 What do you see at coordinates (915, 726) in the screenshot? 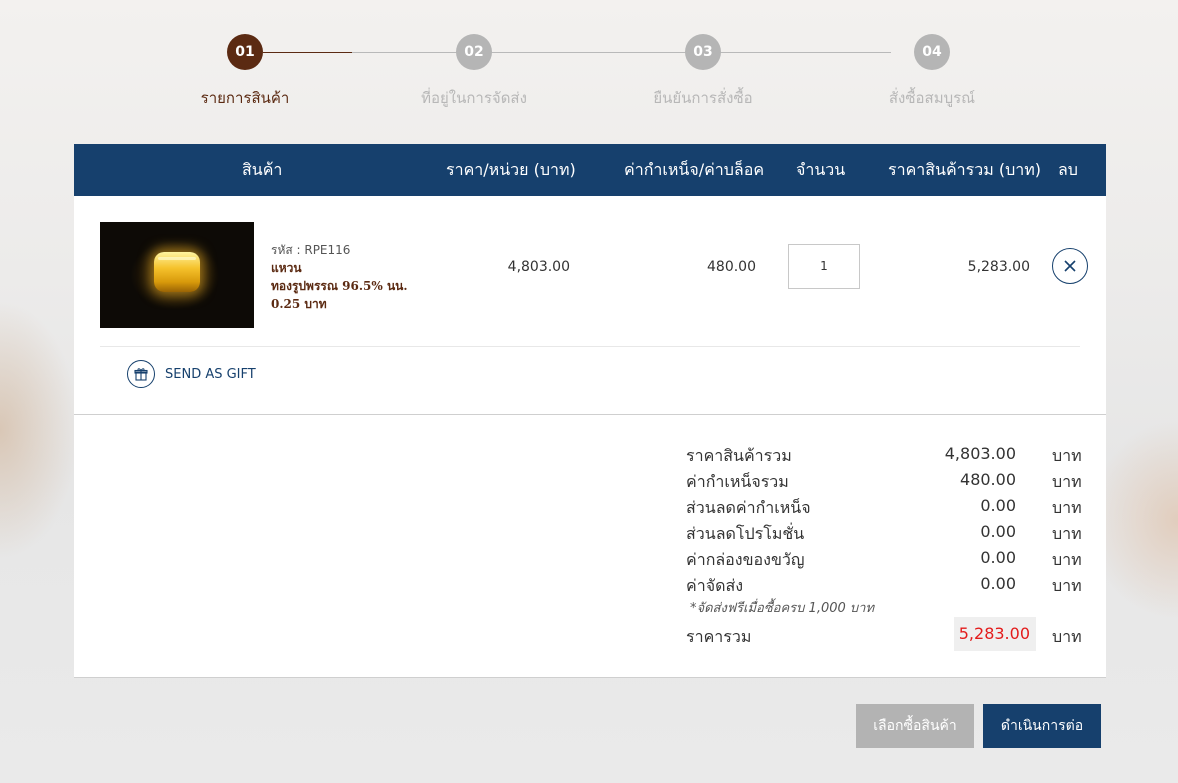
I see `continue-shopping-button: เลือกซื้อสินค้า` at bounding box center [915, 726].